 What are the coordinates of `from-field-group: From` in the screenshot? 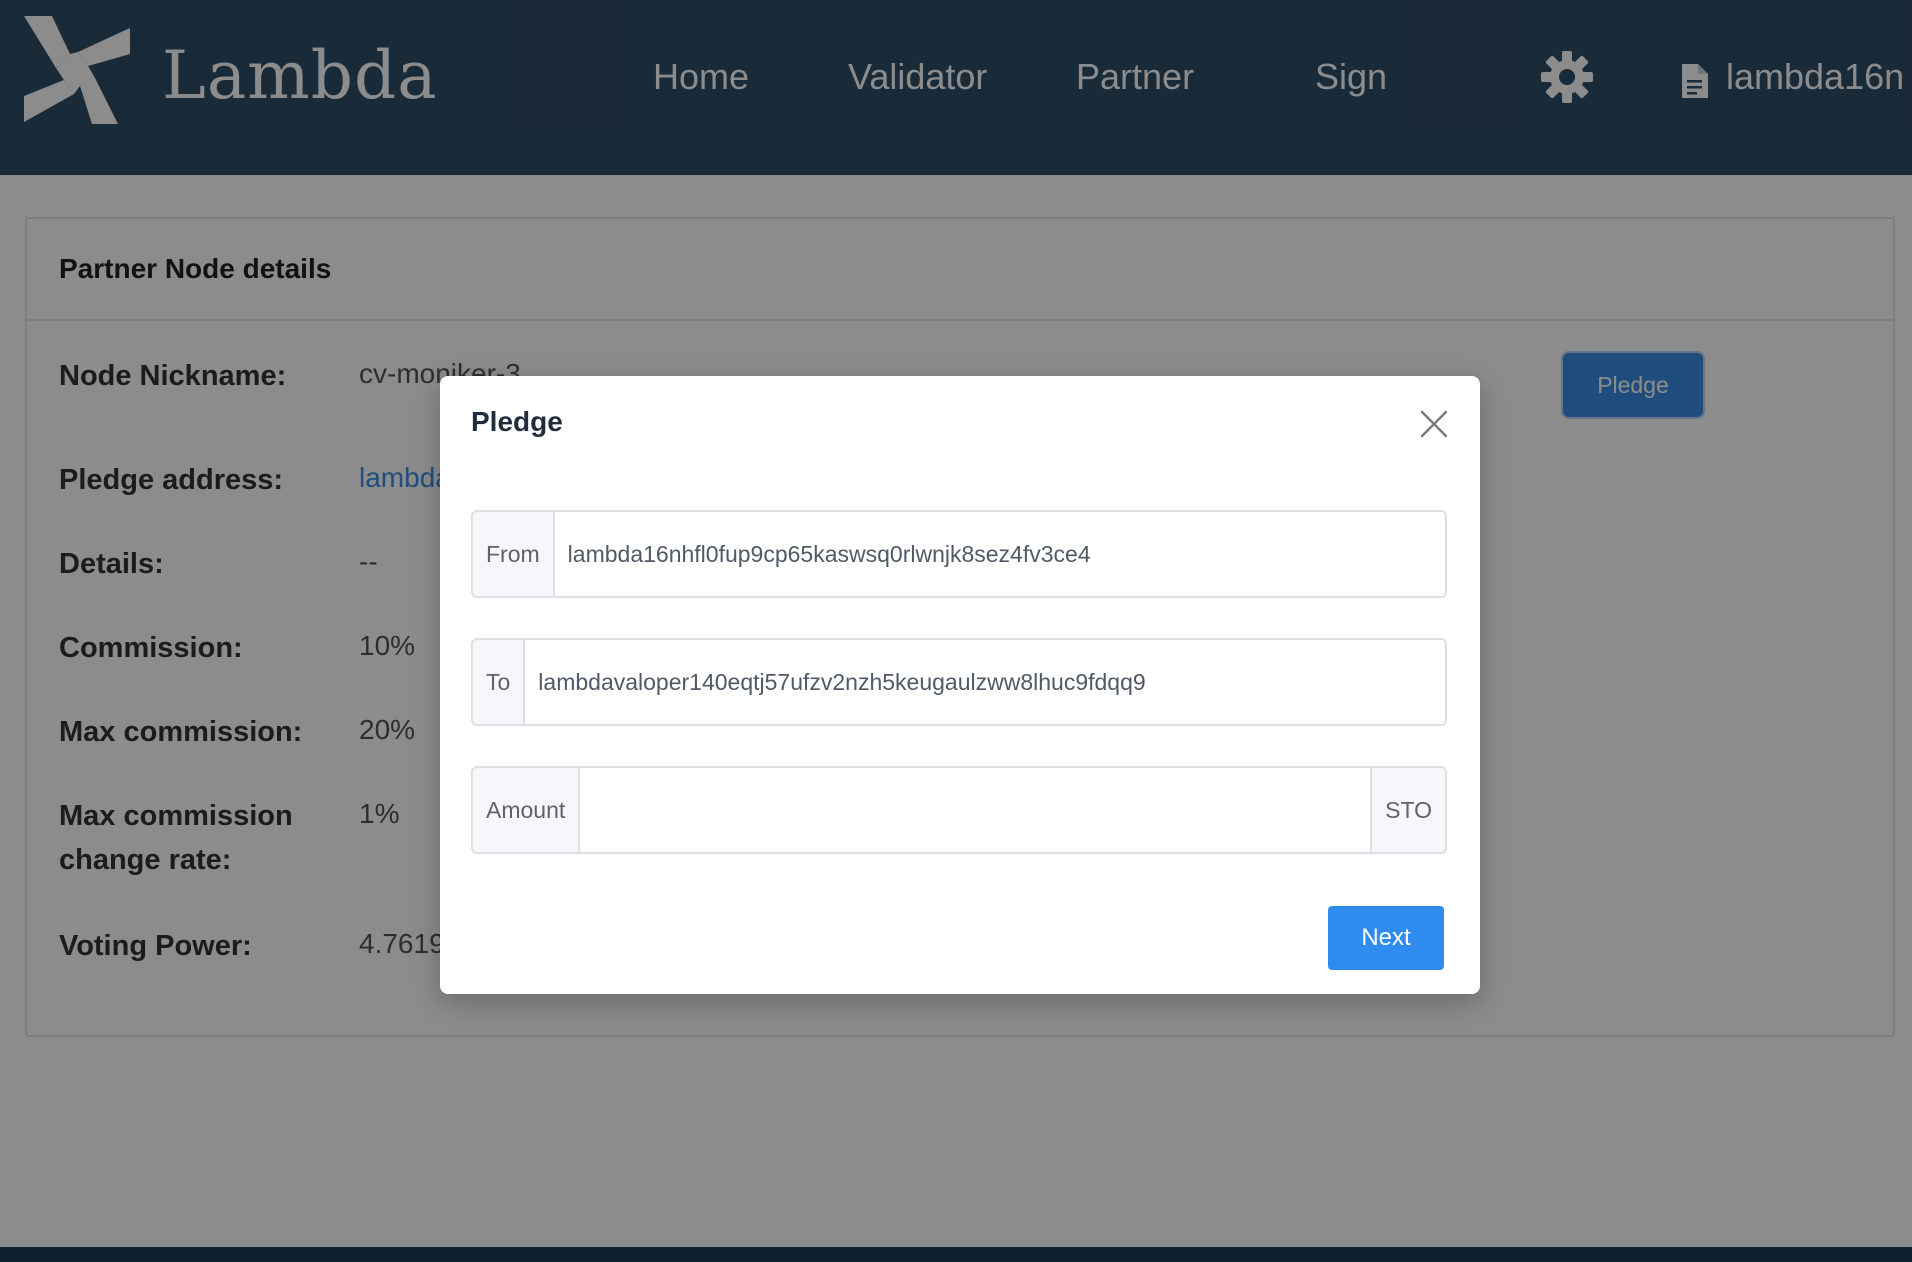 It's located at (959, 554).